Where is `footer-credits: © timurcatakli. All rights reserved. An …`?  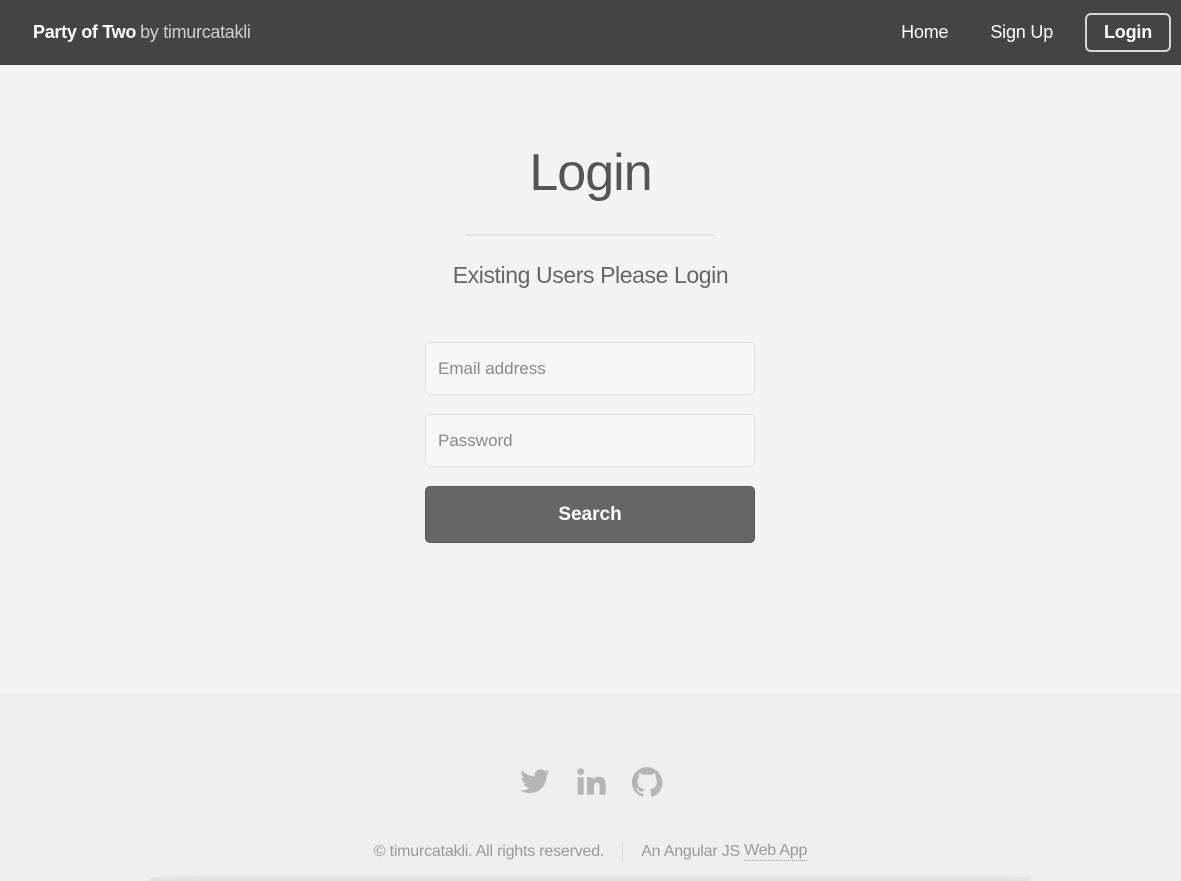 footer-credits: © timurcatakli. All rights reserved. An … is located at coordinates (590, 851).